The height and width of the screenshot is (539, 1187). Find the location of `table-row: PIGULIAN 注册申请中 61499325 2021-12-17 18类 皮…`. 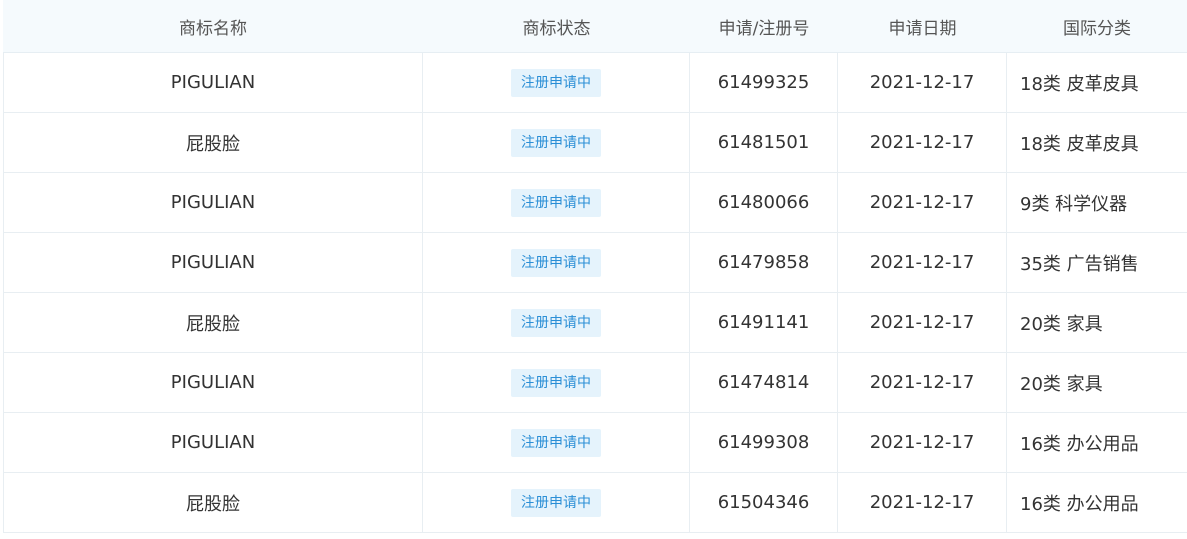

table-row: PIGULIAN 注册申请中 61499325 2021-12-17 18类 皮… is located at coordinates (595, 83).